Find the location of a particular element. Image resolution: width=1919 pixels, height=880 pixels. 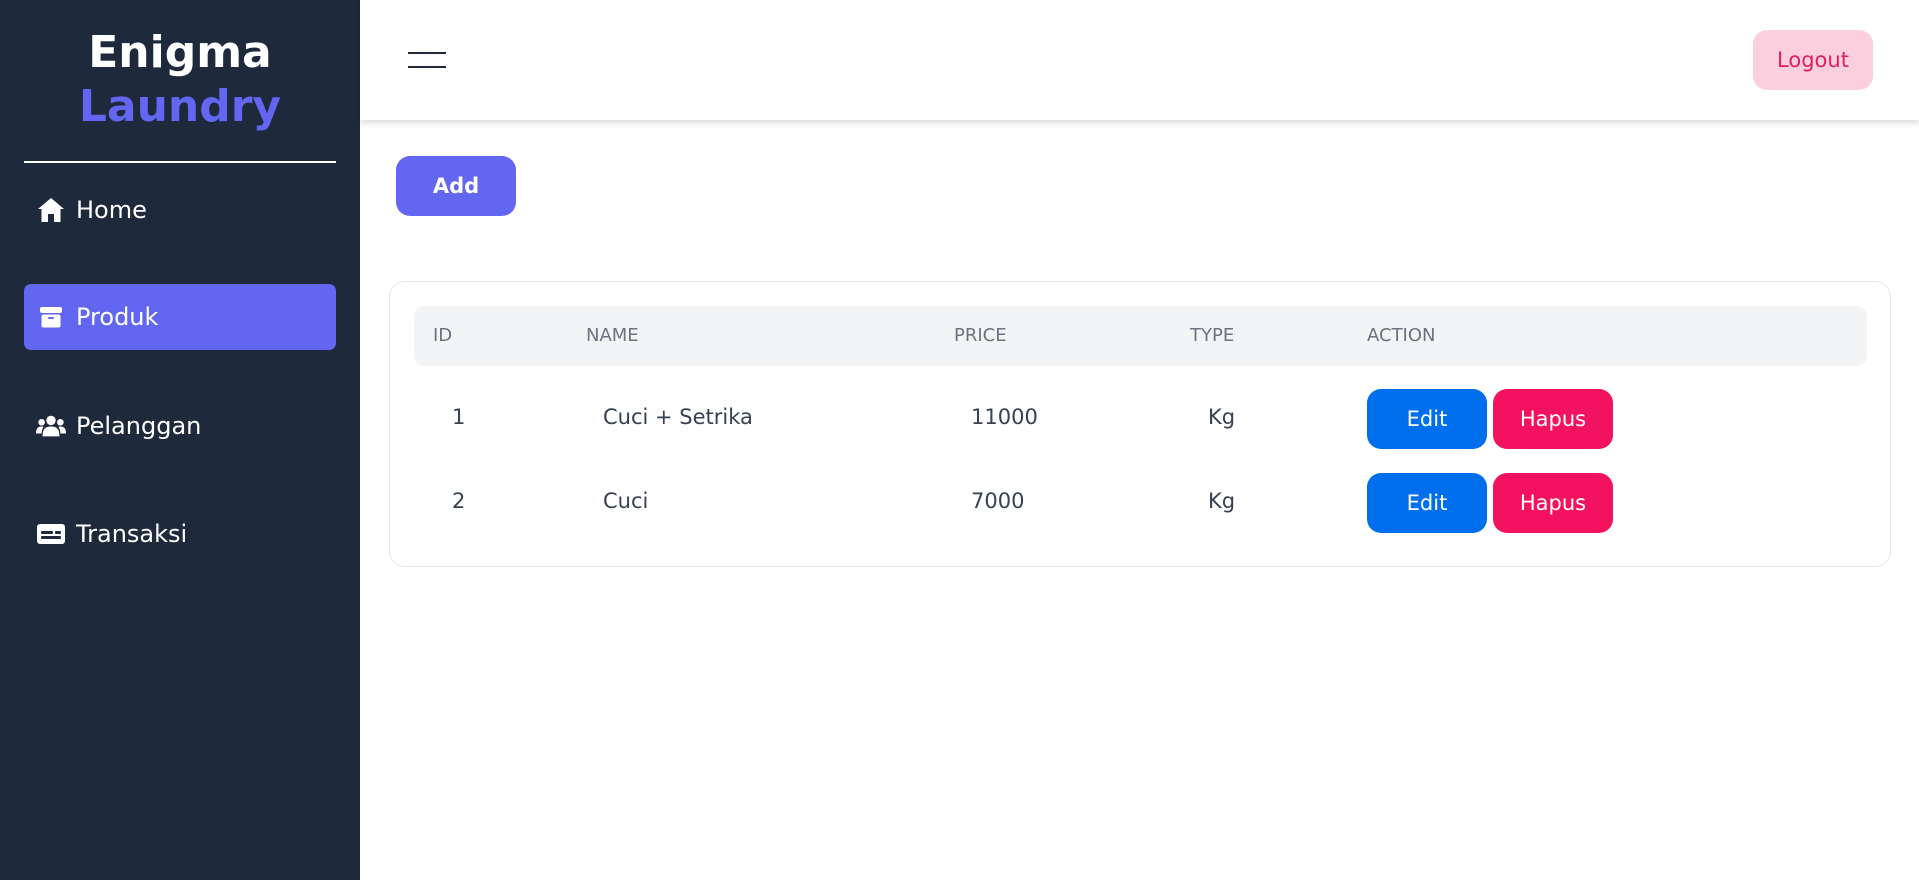

logout-button: Logout is located at coordinates (1813, 60).